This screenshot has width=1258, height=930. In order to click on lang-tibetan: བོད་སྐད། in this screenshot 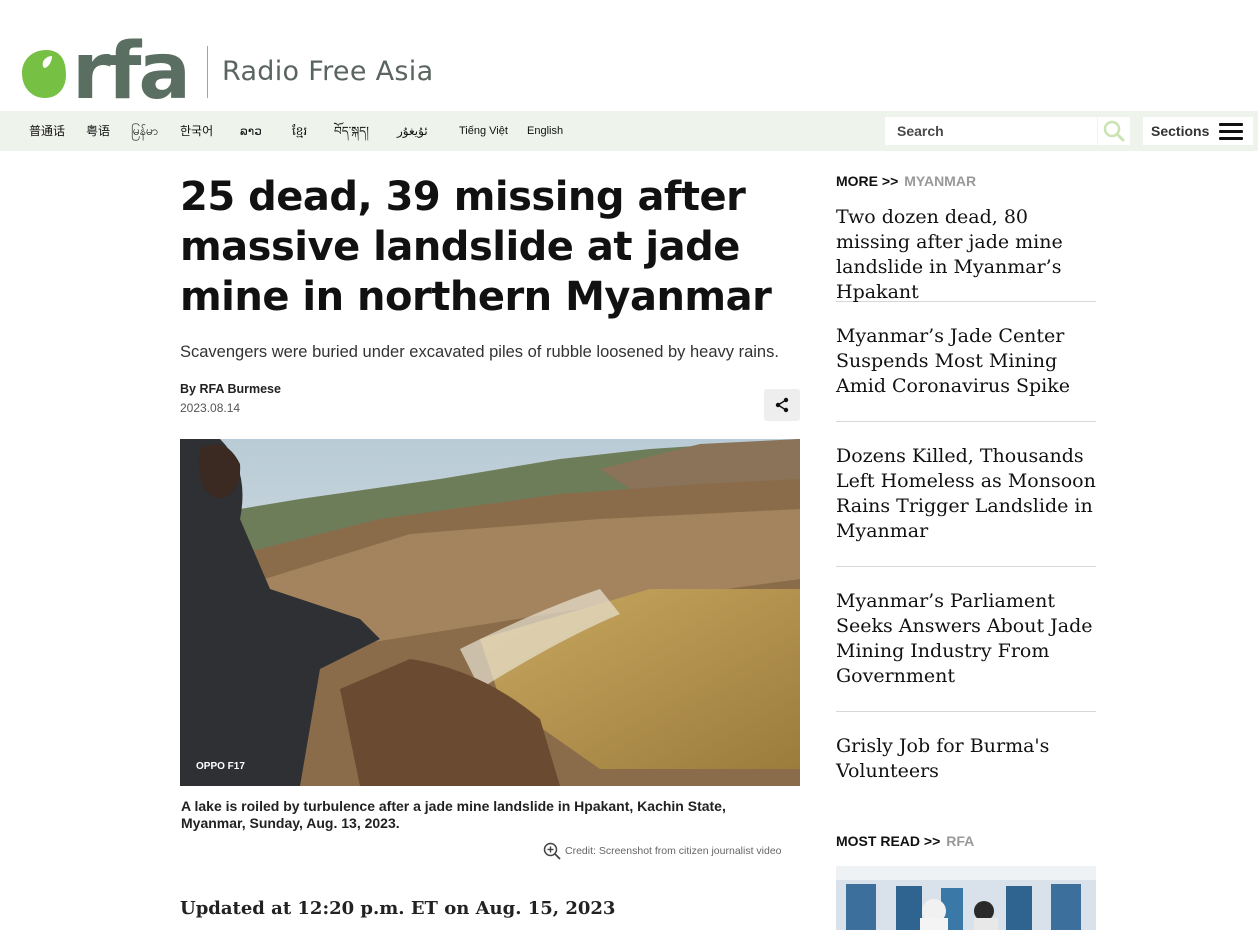, I will do `click(351, 131)`.